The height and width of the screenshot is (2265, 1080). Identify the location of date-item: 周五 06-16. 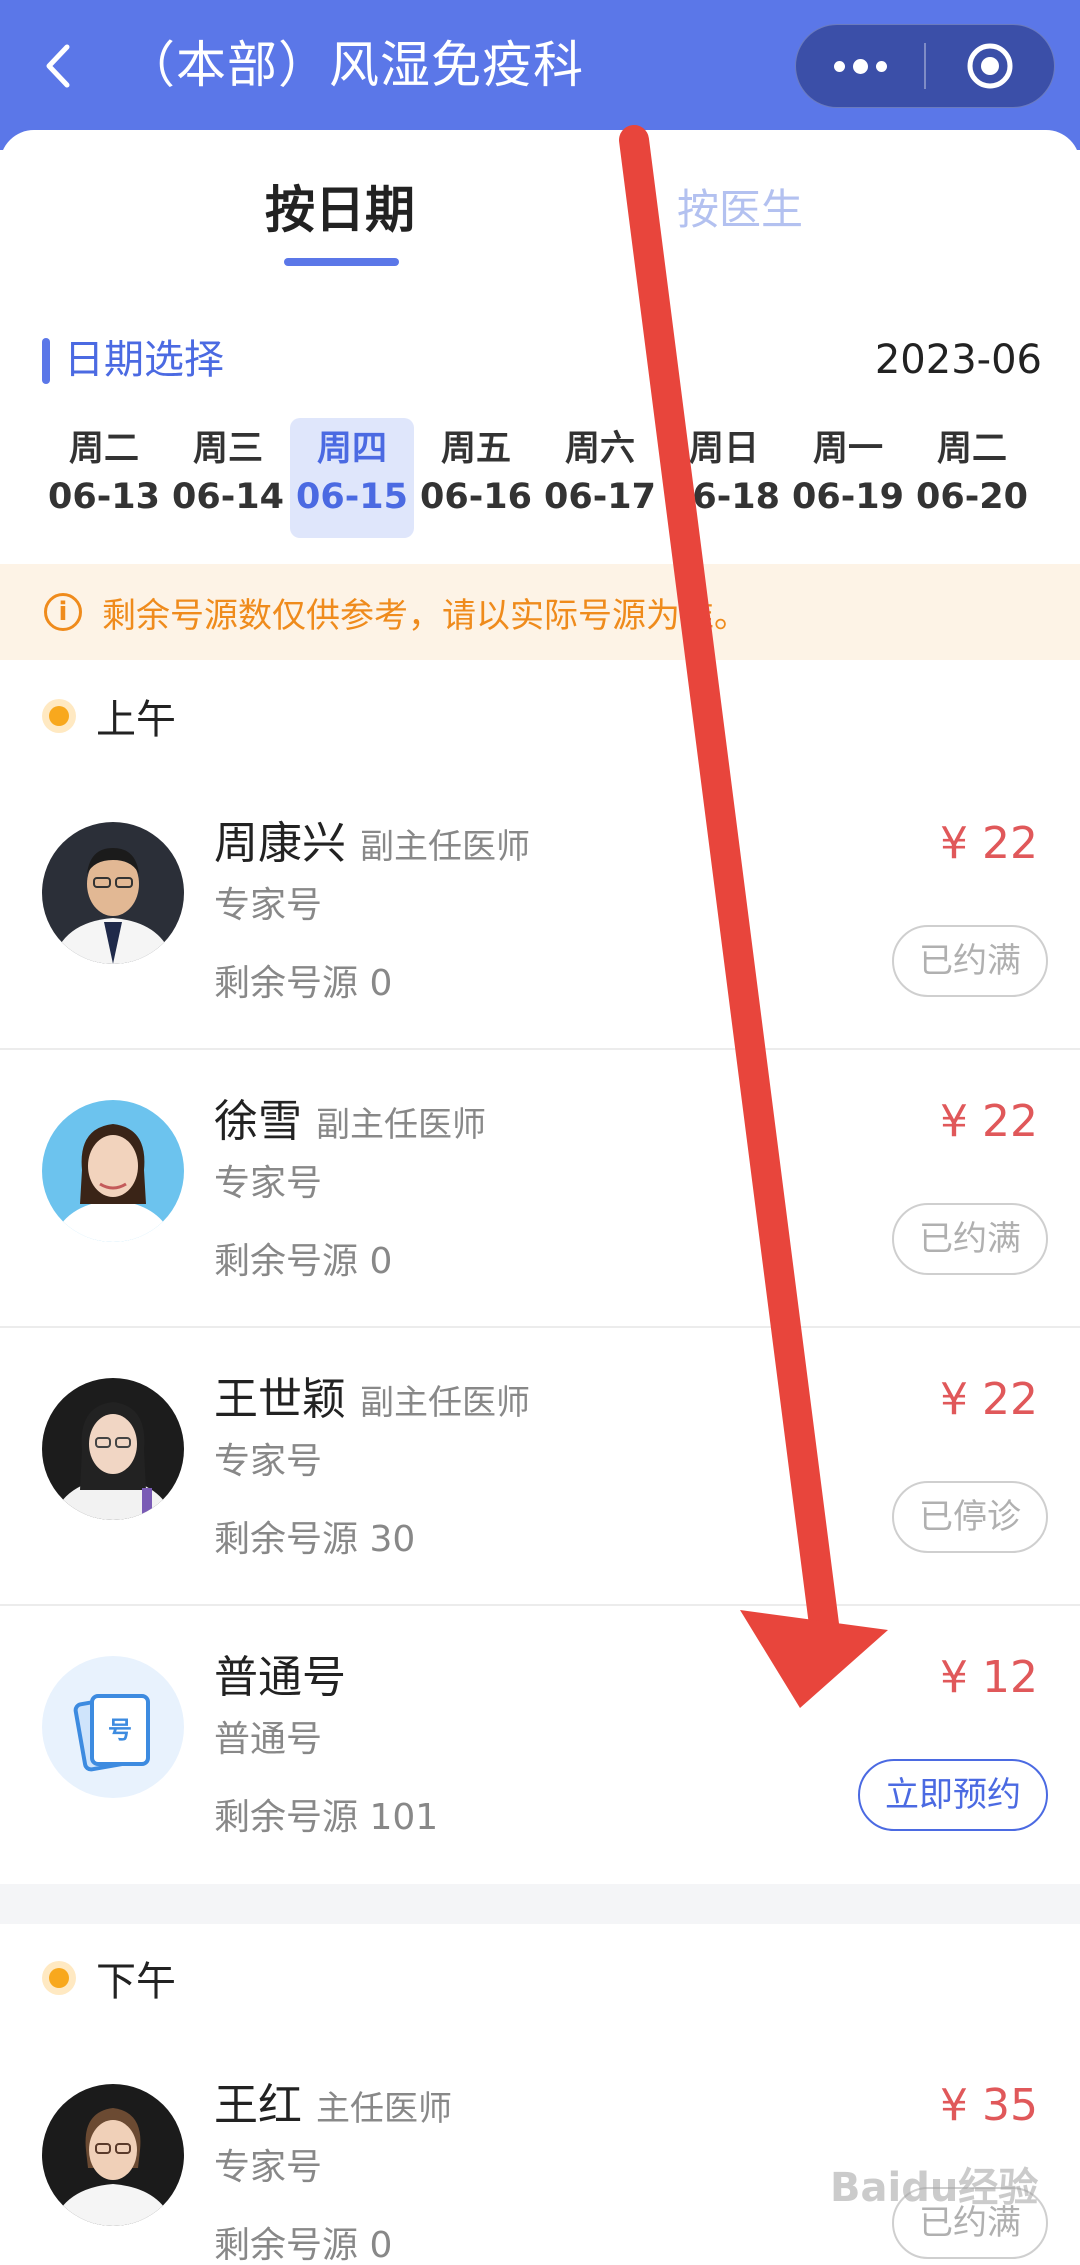
(476, 478).